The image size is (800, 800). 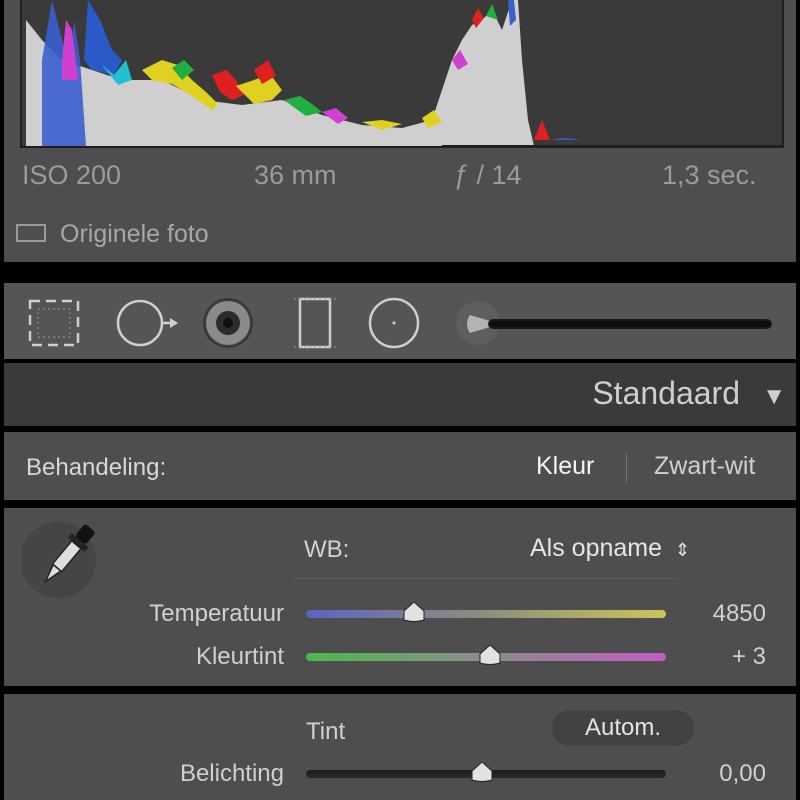 I want to click on tint-value: + 3, so click(x=716, y=657).